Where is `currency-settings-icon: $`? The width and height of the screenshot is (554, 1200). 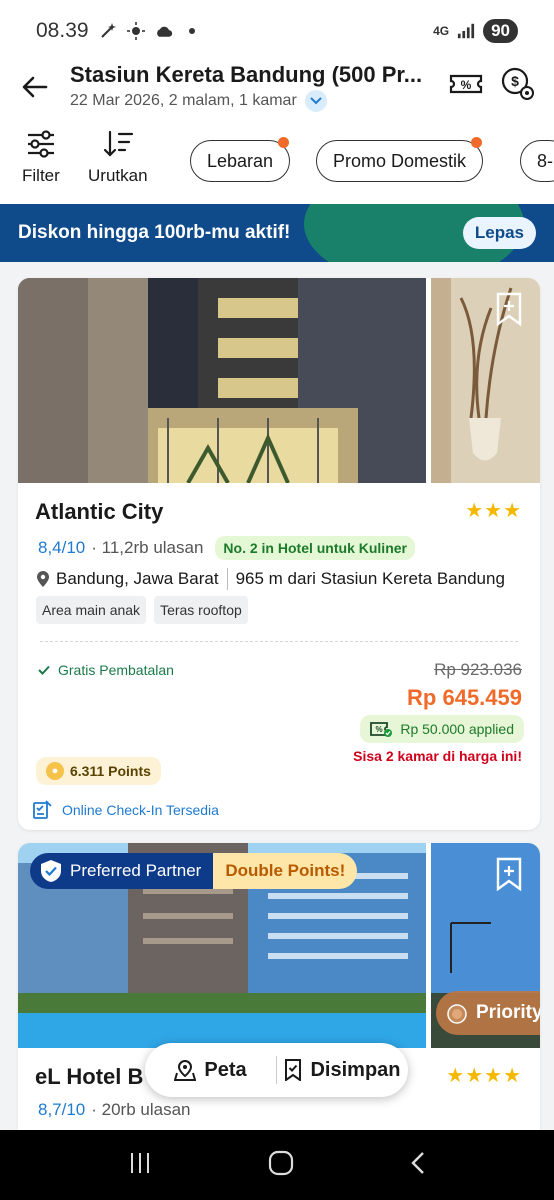 currency-settings-icon: $ is located at coordinates (518, 84).